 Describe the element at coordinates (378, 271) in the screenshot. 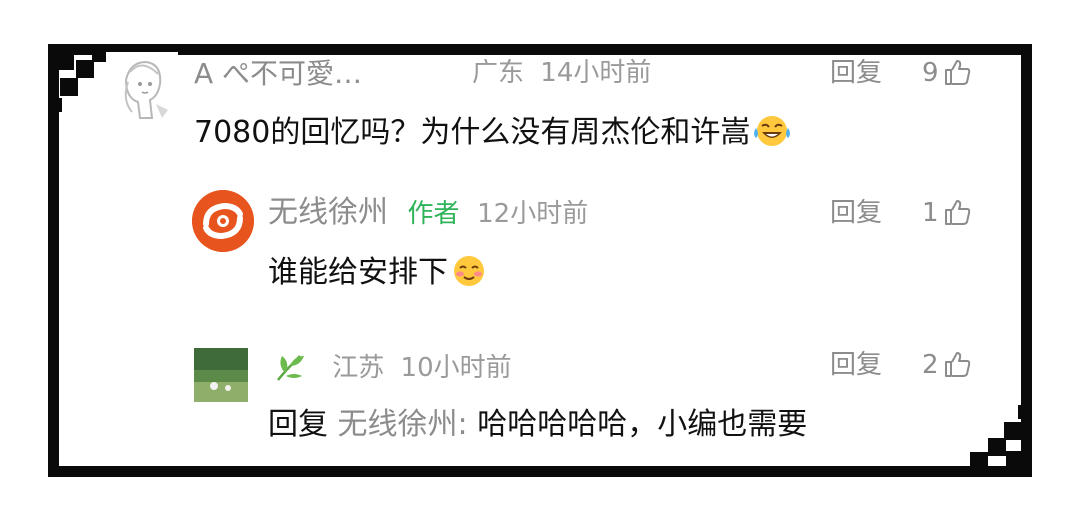

I see `comment-text: 谁能给安排下` at that location.